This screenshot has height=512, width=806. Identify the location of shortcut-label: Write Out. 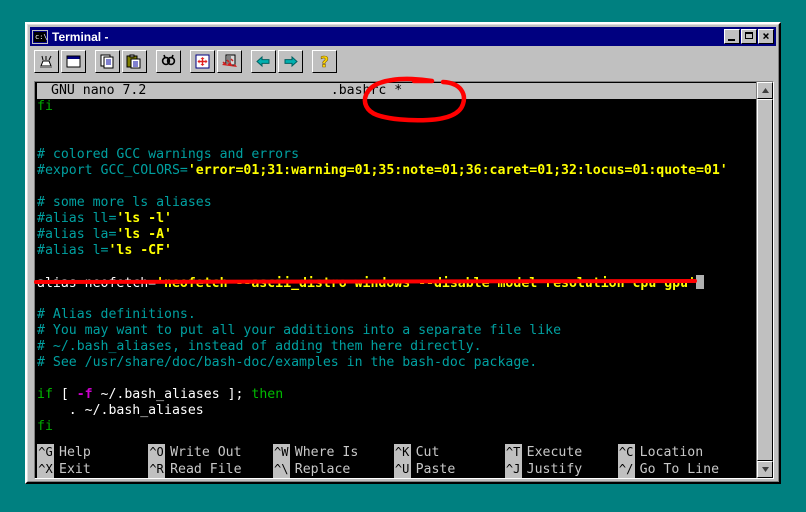
(206, 452).